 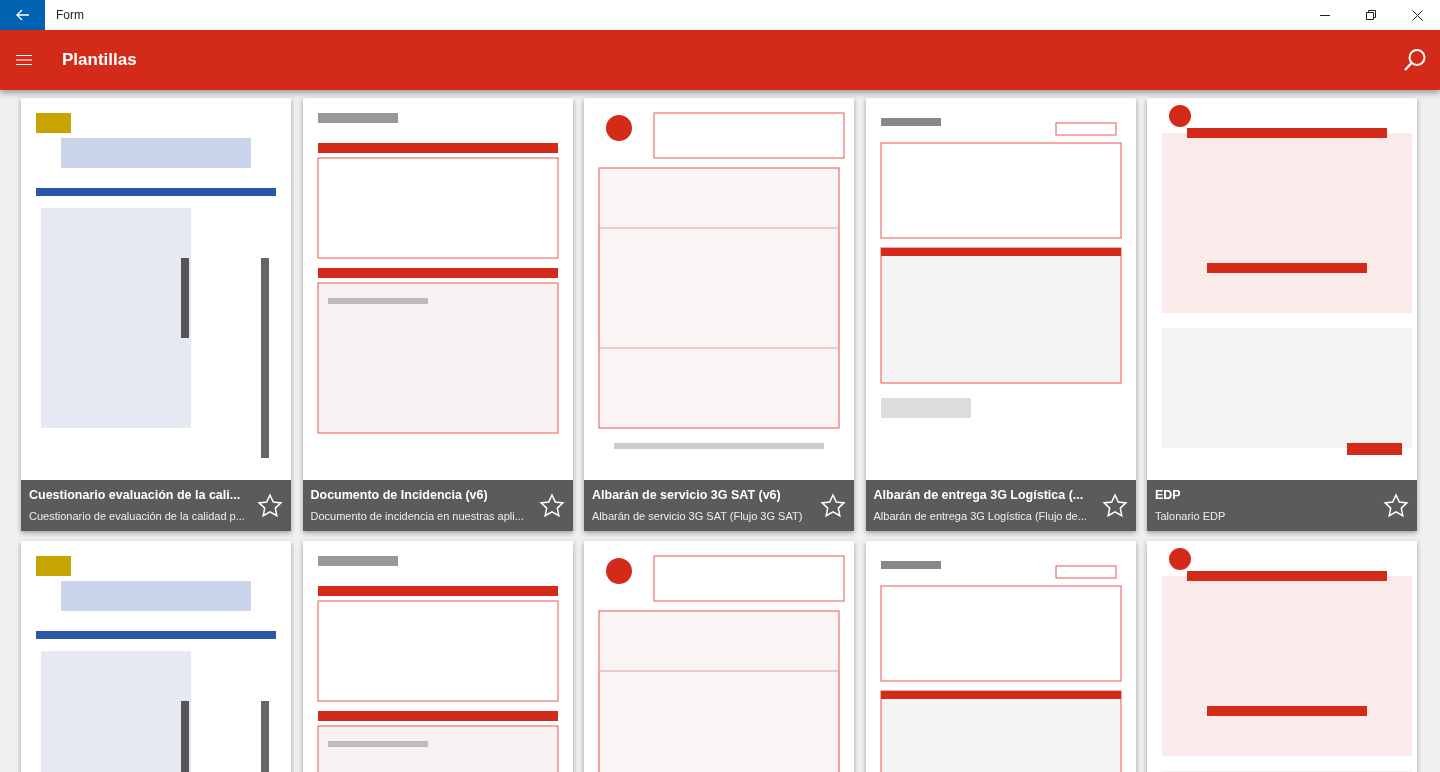 I want to click on template-title: EDP, so click(x=1168, y=495).